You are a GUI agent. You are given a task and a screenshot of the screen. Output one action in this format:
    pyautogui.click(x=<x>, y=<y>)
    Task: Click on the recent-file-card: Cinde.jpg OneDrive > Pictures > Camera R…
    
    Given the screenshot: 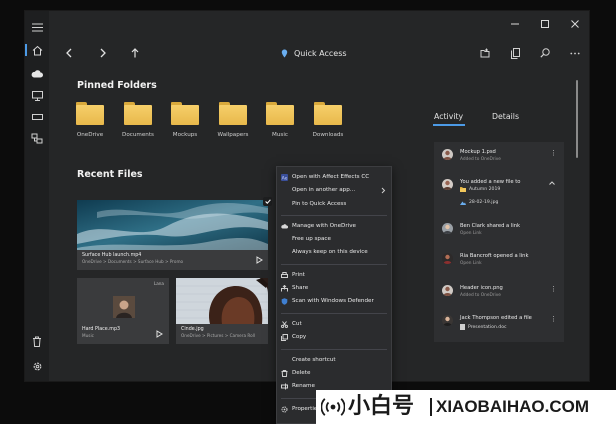 What is the action you would take?
    pyautogui.click(x=222, y=311)
    